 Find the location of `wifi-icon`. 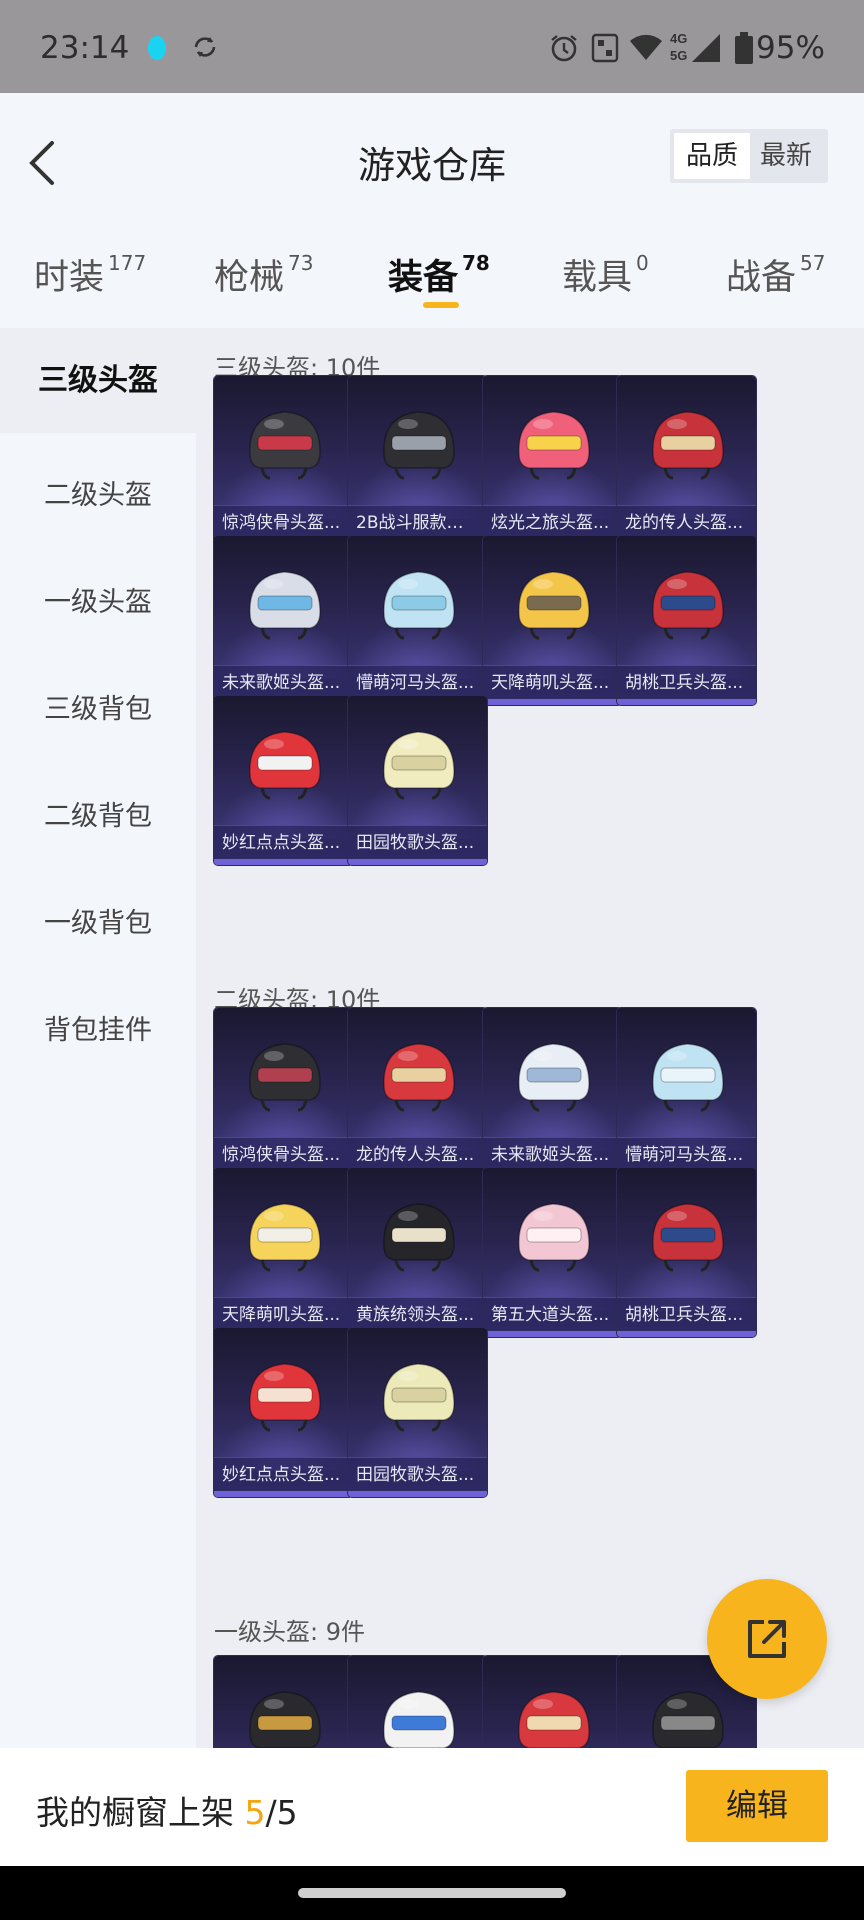

wifi-icon is located at coordinates (646, 49).